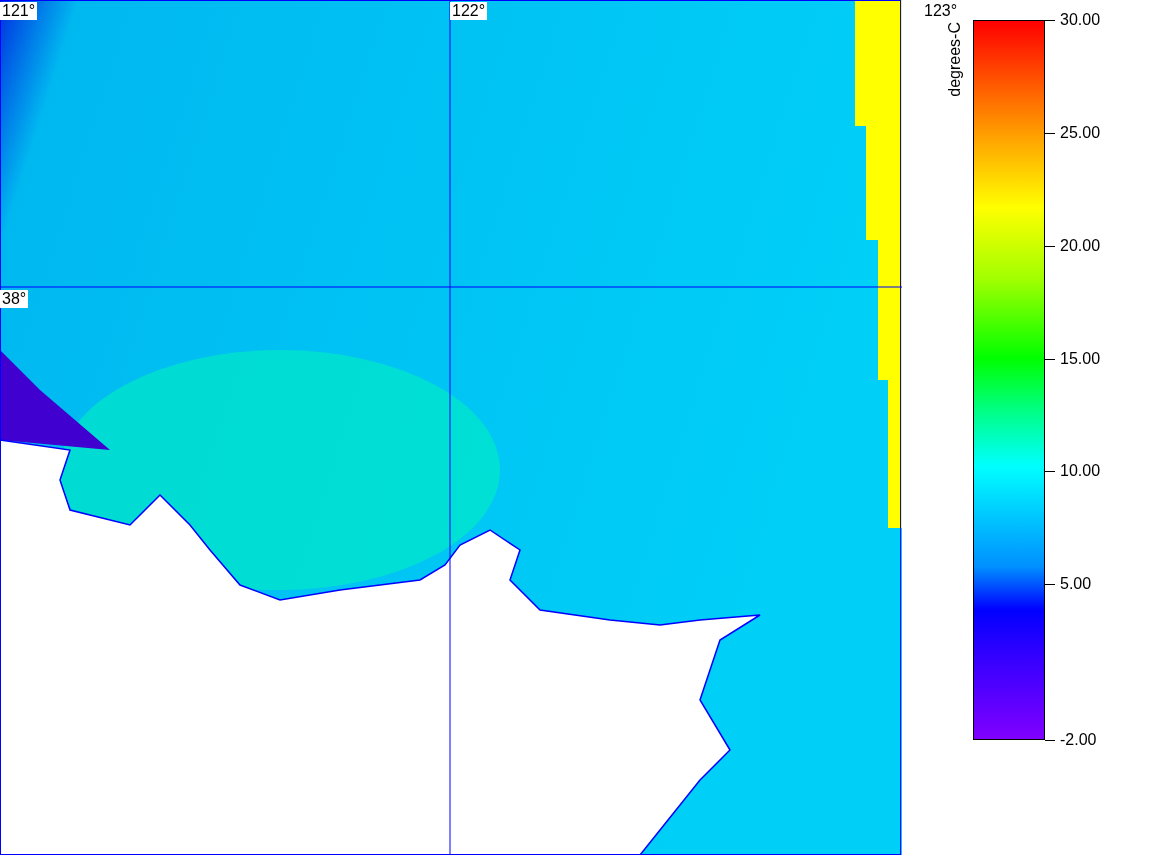 The height and width of the screenshot is (855, 1166). Describe the element at coordinates (1080, 471) in the screenshot. I see `scale-label: 10.00` at that location.